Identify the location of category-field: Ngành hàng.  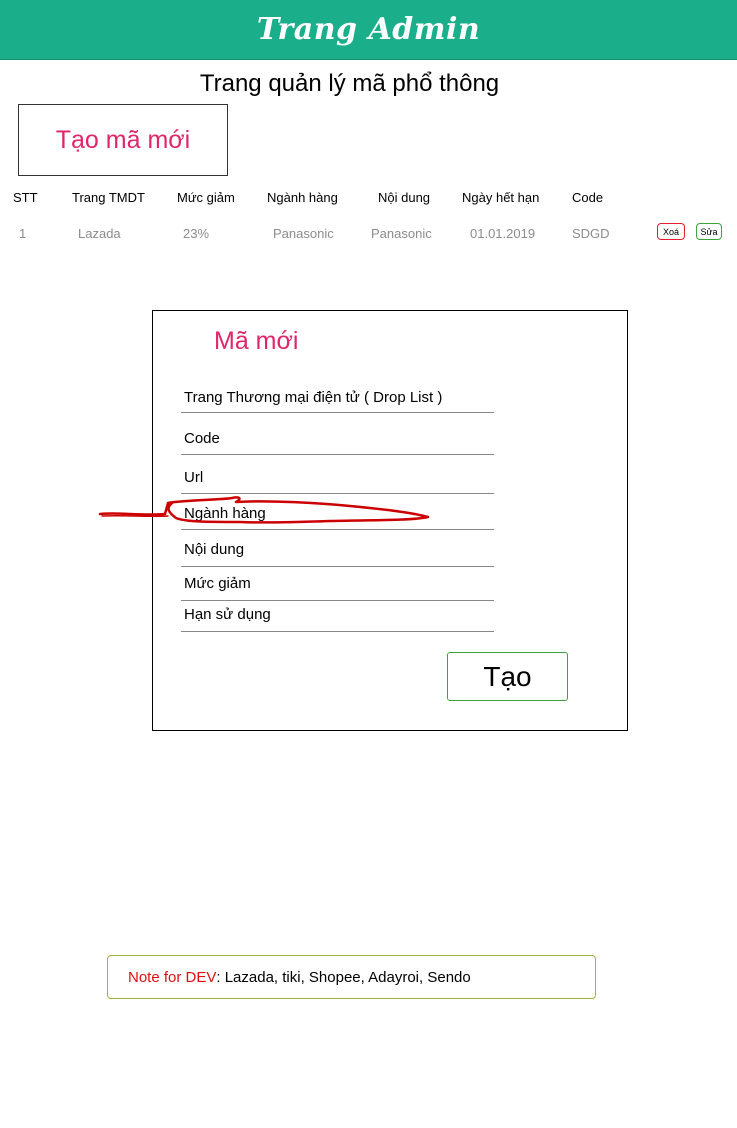
(337, 517).